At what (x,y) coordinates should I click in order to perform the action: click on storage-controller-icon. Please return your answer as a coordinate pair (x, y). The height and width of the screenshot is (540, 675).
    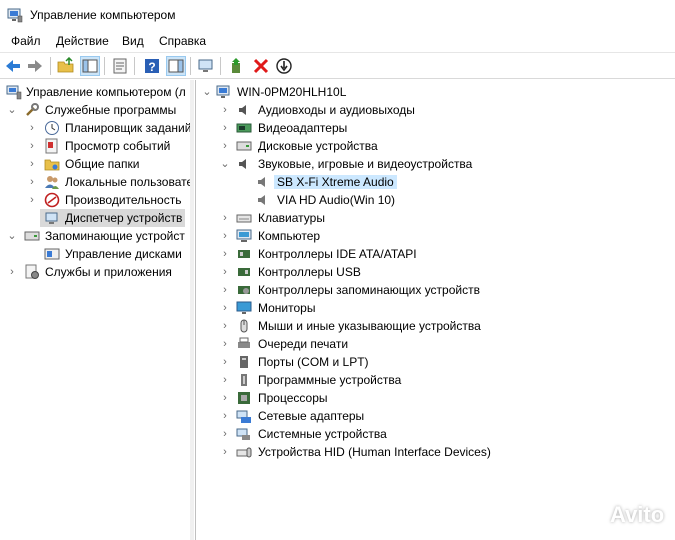
    Looking at the image, I should click on (244, 290).